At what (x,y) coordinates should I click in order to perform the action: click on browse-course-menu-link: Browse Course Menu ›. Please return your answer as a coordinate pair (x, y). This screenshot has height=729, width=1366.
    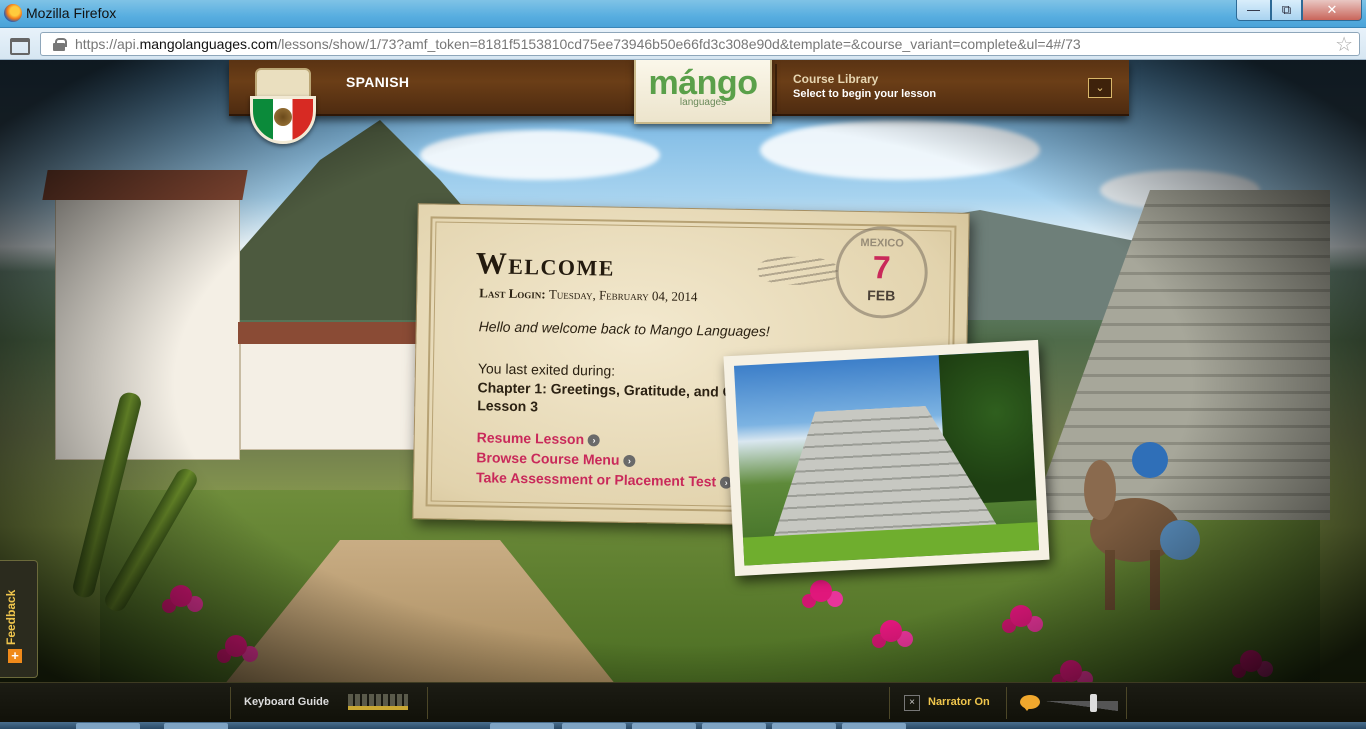
    Looking at the image, I should click on (556, 458).